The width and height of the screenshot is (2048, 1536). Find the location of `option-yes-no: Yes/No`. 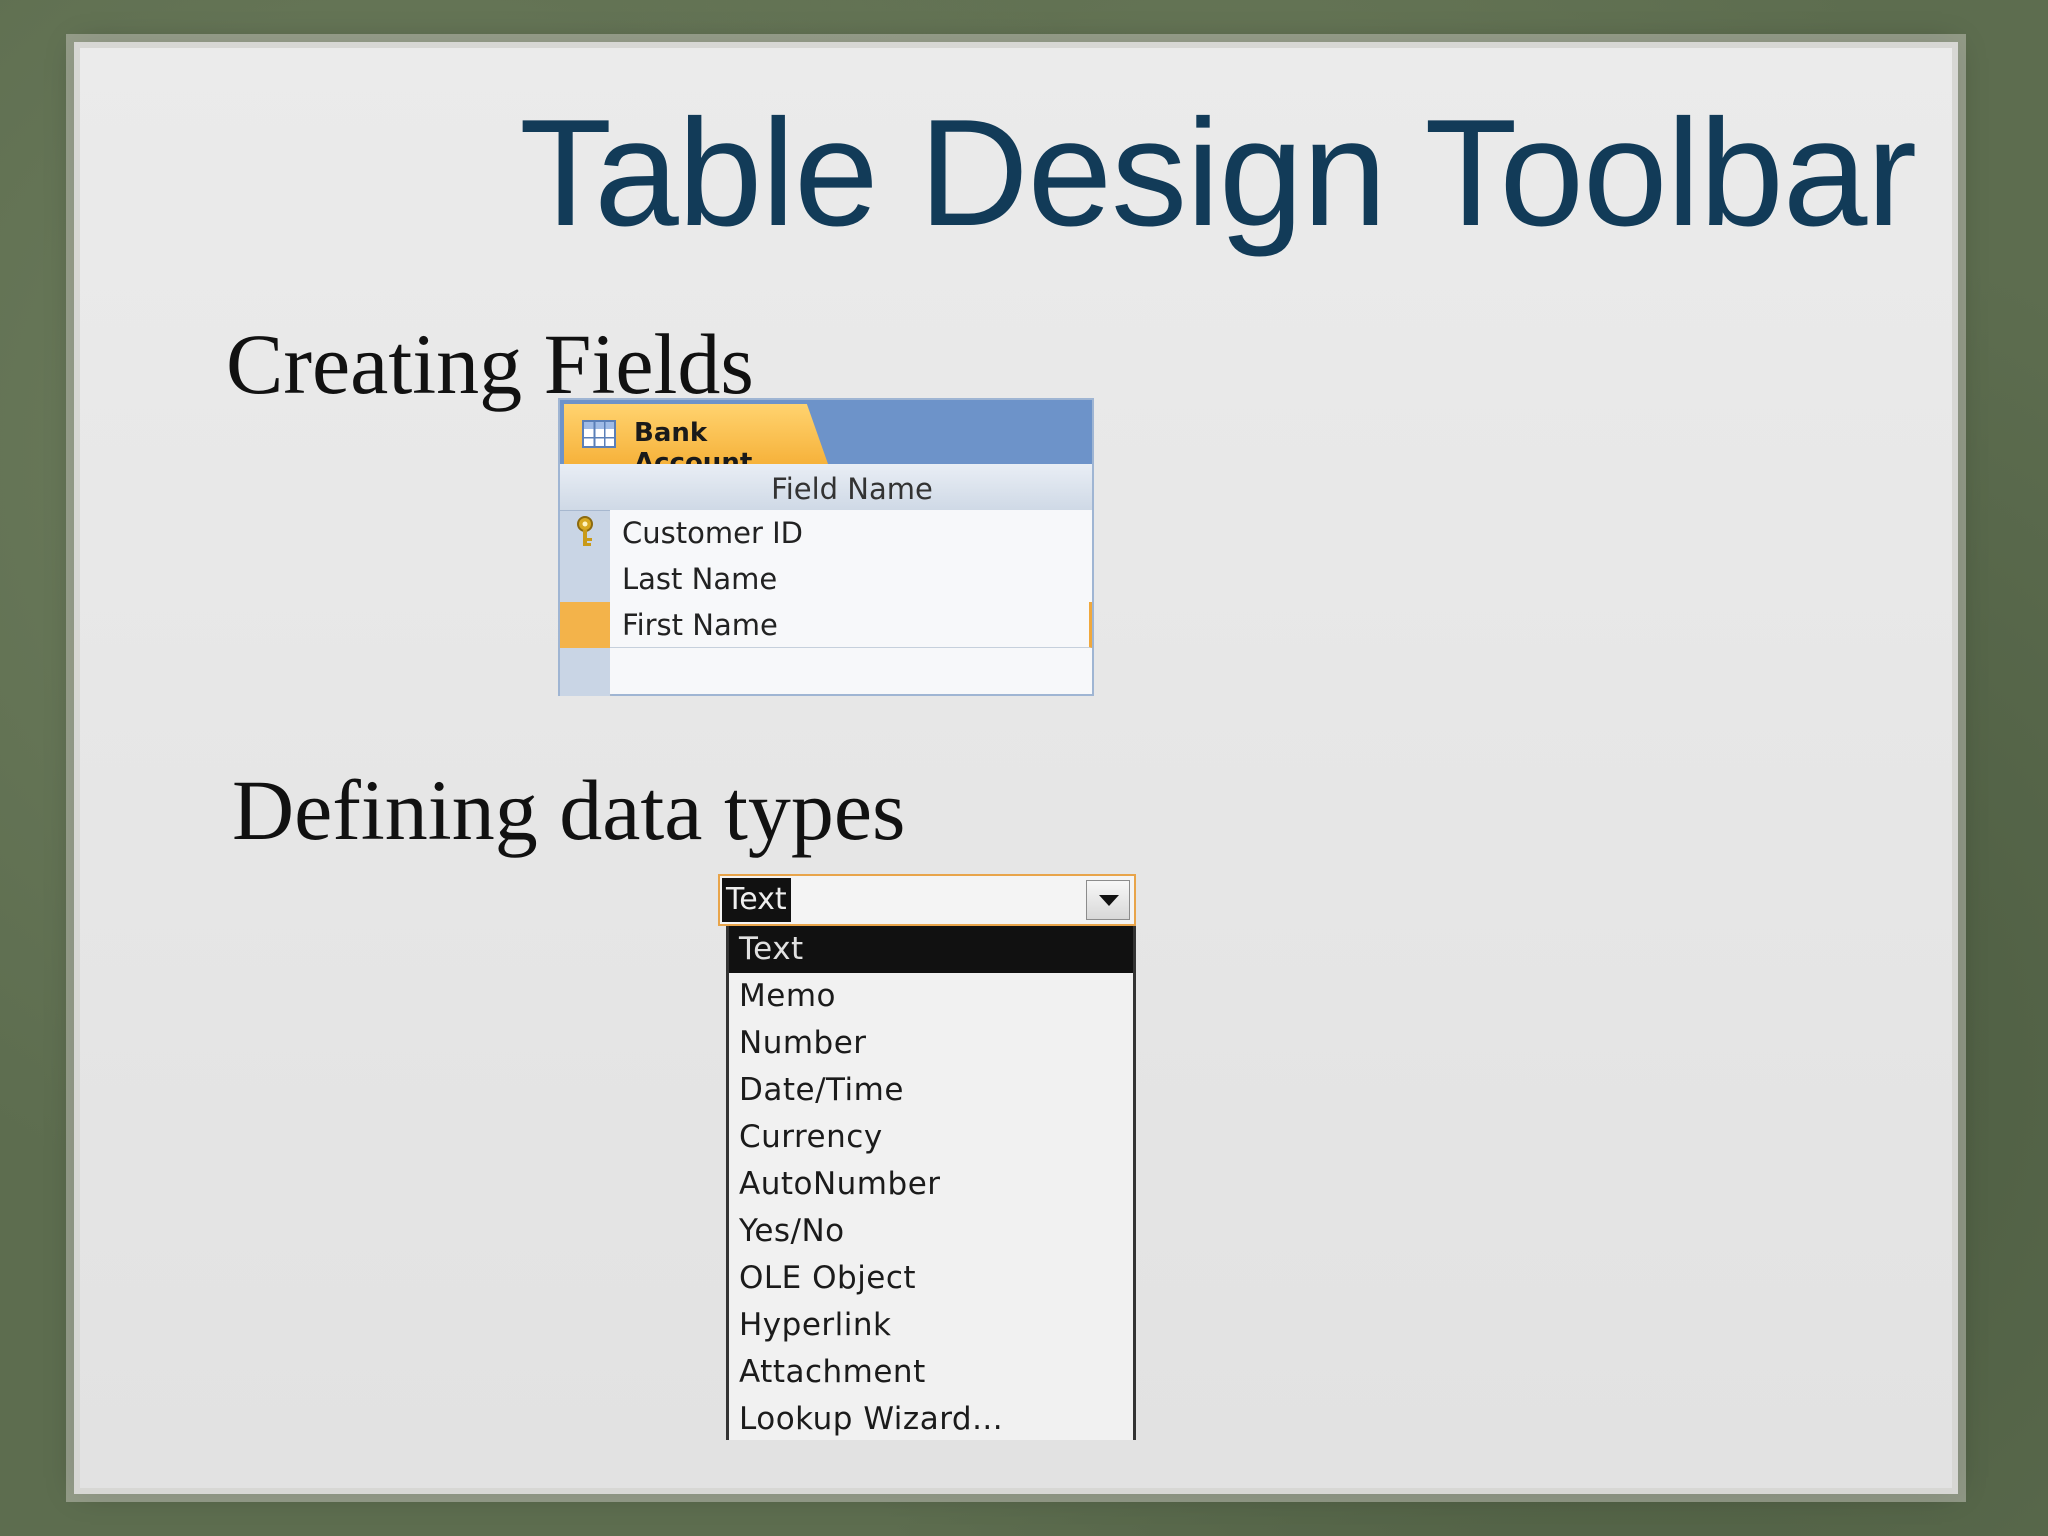

option-yes-no: Yes/No is located at coordinates (931, 1231).